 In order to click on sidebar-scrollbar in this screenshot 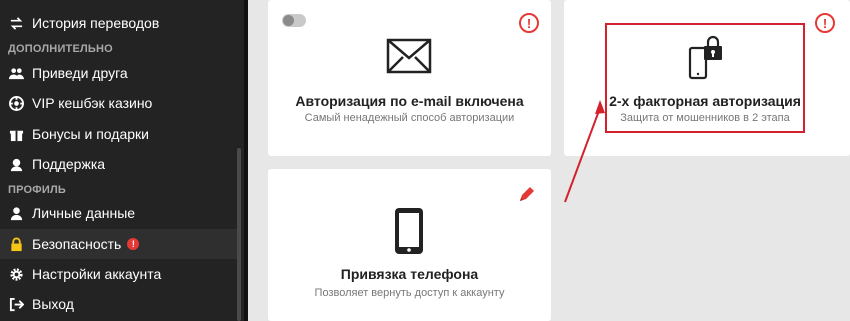, I will do `click(239, 234)`.